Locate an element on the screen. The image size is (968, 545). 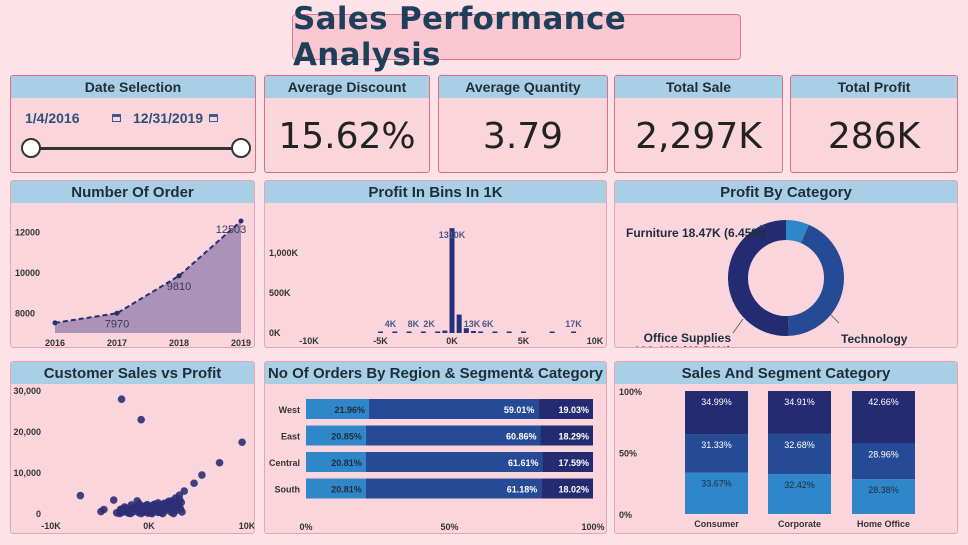
dashboard-title: Sales Performance Analysis is located at coordinates (460, 37).